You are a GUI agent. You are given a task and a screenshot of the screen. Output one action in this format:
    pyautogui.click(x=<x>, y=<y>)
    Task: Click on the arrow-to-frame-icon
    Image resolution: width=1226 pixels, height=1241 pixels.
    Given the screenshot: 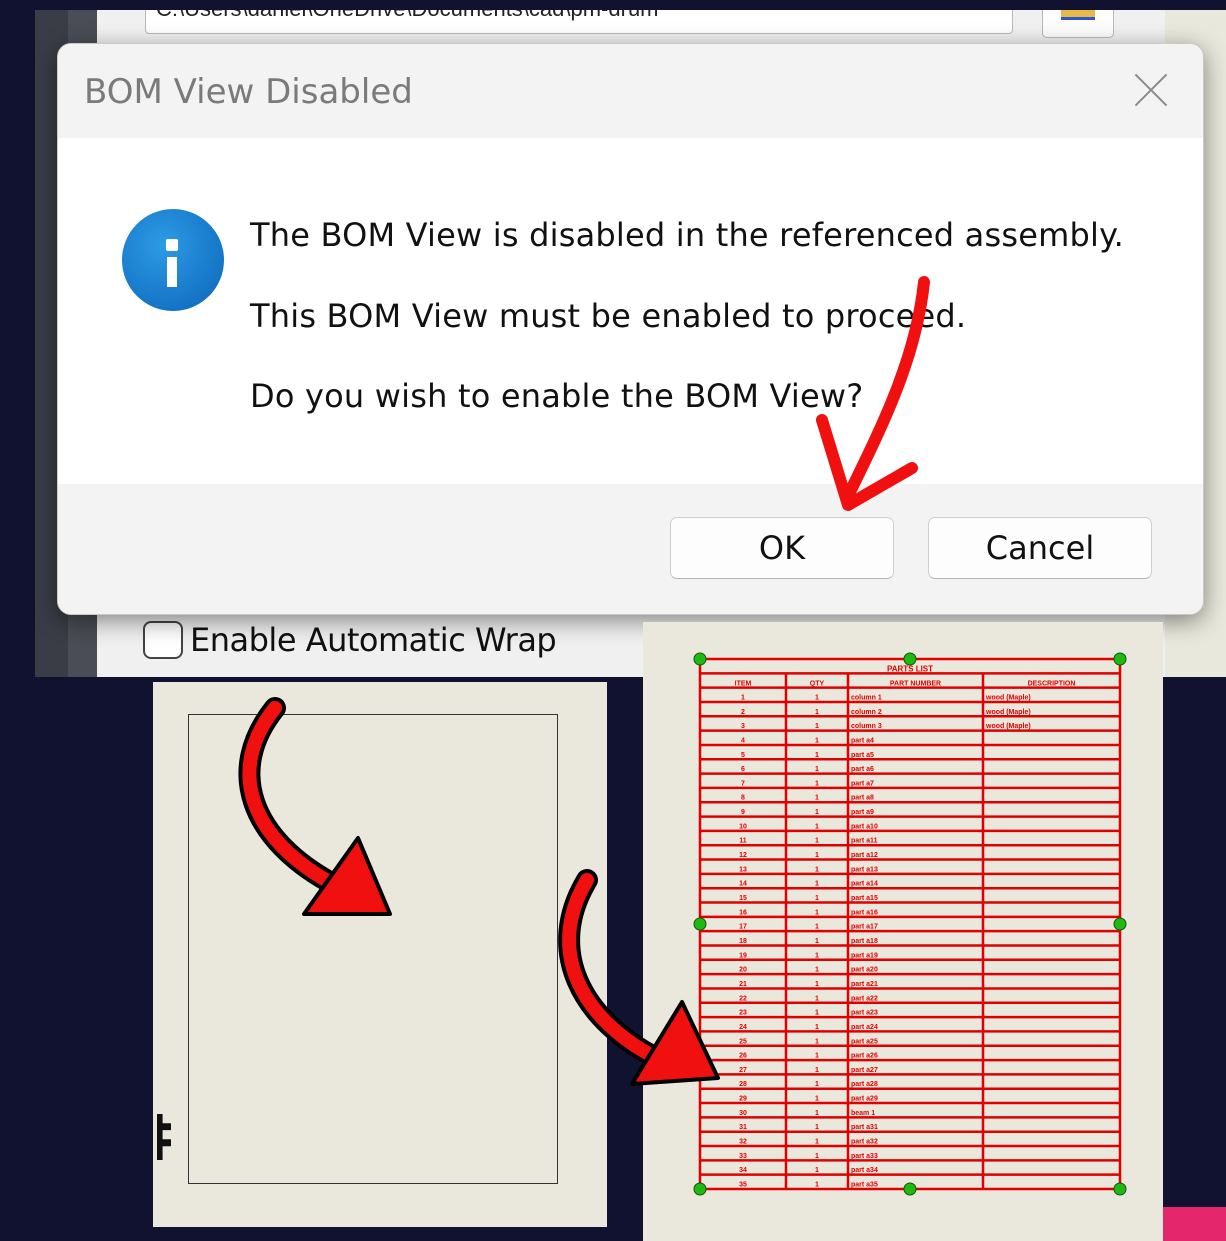 What is the action you would take?
    pyautogui.click(x=315, y=806)
    